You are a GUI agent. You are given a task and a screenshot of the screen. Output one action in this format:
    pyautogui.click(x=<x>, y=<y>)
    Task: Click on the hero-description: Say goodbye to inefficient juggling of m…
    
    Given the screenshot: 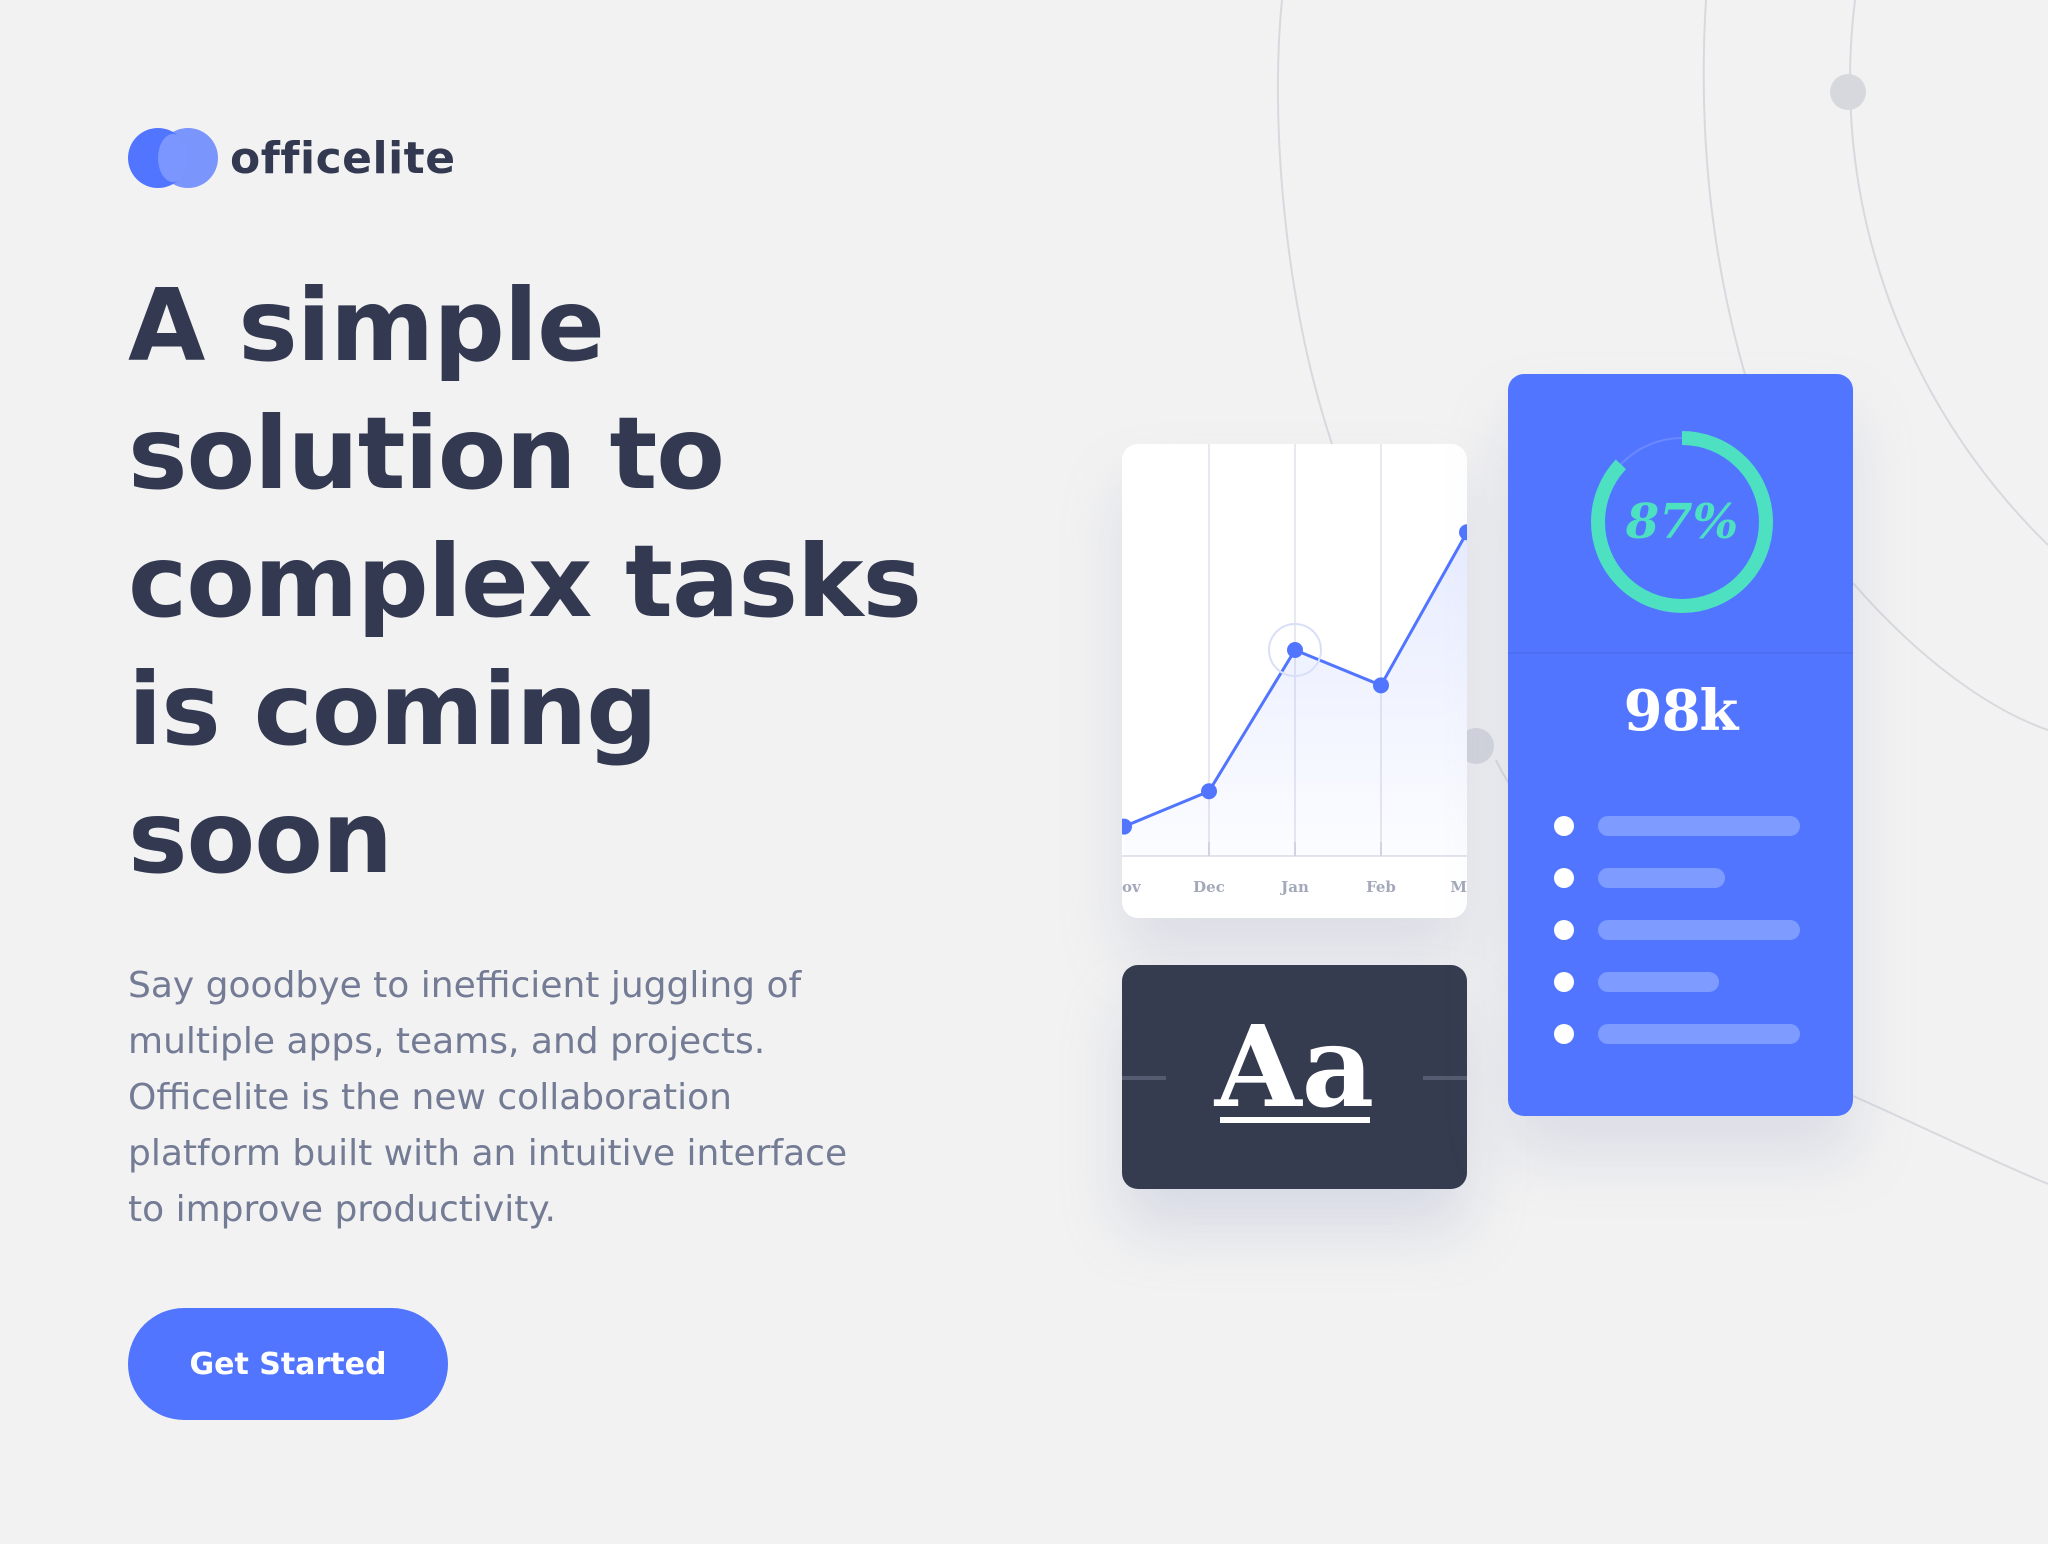 What is the action you would take?
    pyautogui.click(x=488, y=1097)
    